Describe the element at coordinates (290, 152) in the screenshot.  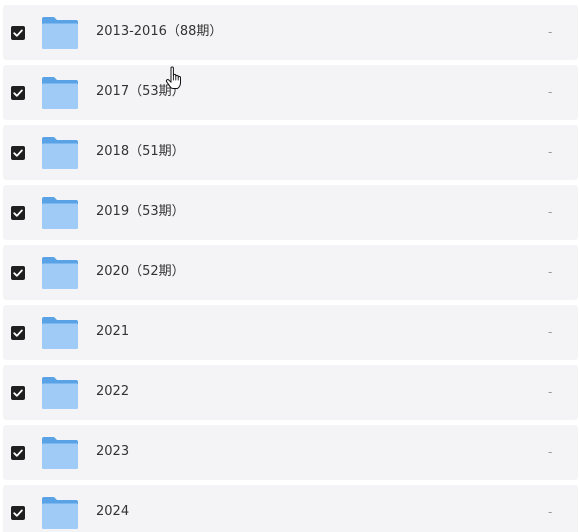
I see `folder-row: 2018（51期） -` at that location.